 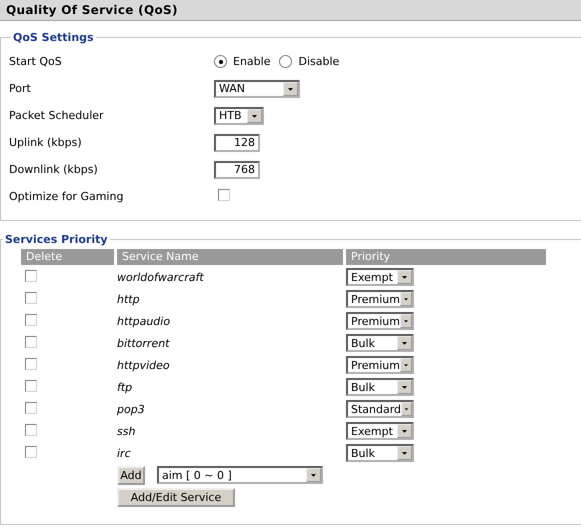 I want to click on radio-option: Enable, so click(x=242, y=61).